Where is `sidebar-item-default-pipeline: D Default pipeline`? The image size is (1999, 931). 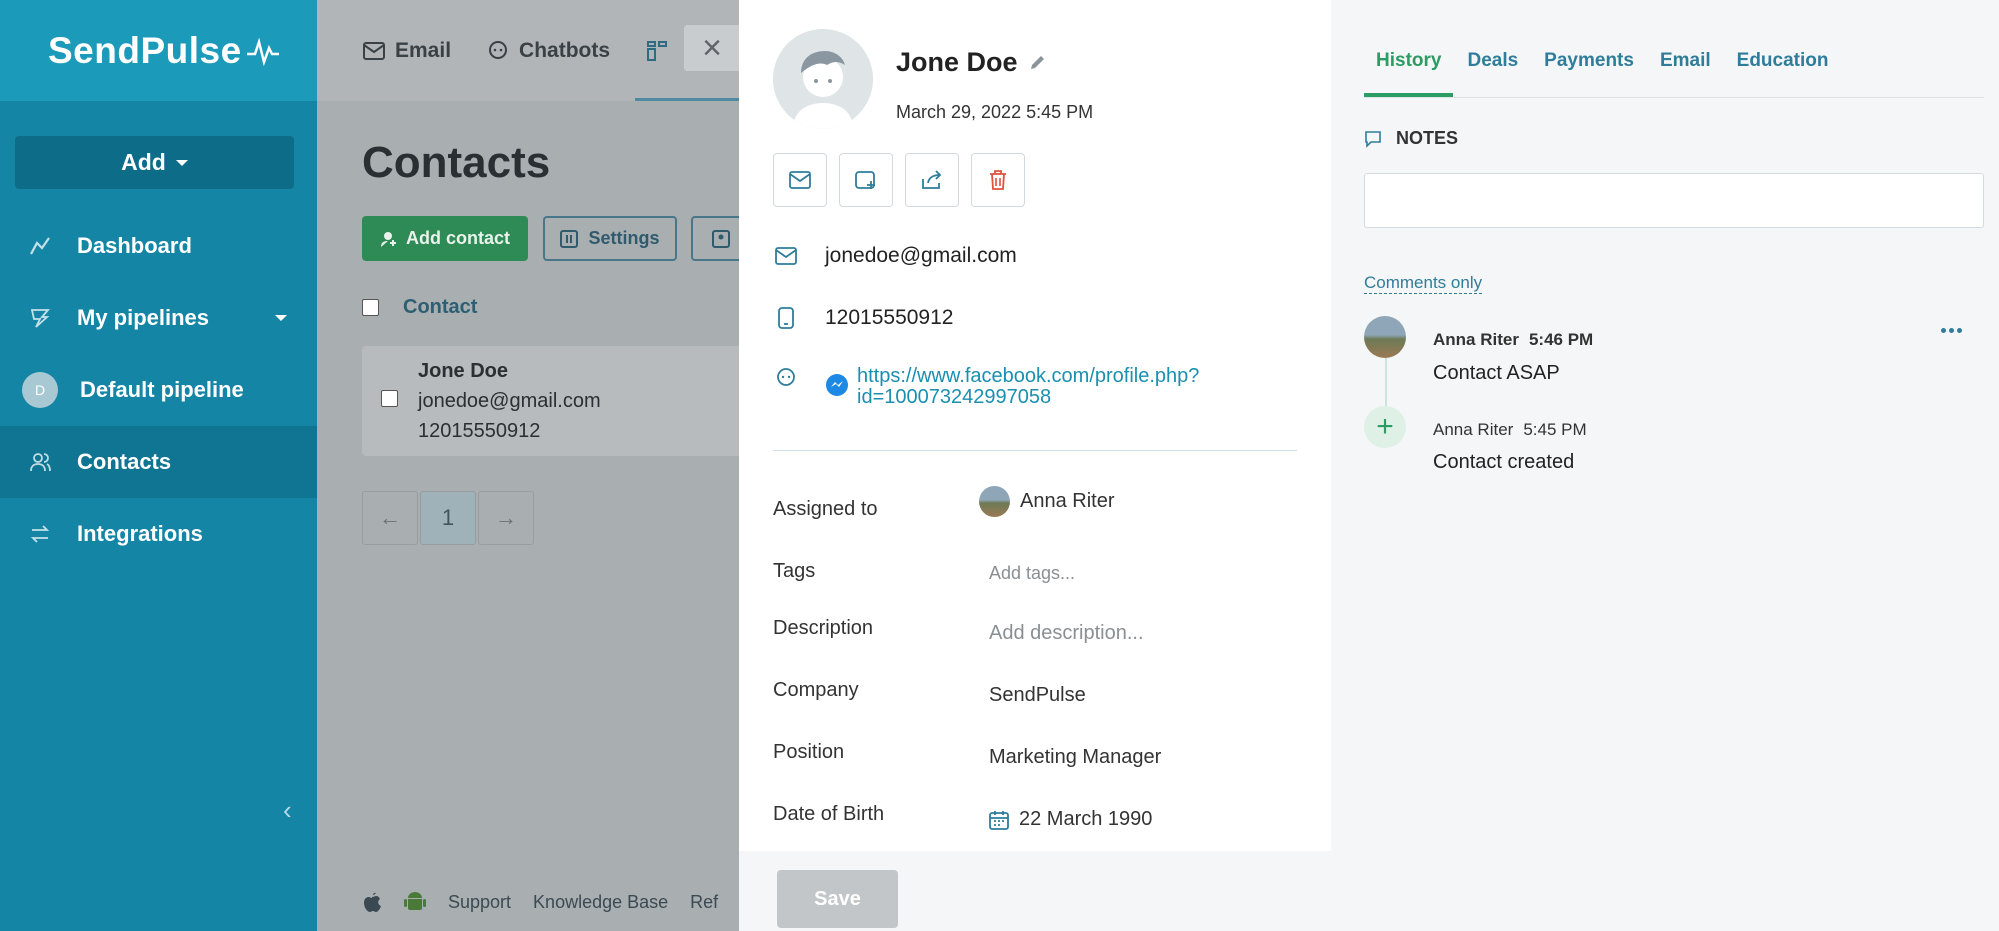
sidebar-item-default-pipeline: D Default pipeline is located at coordinates (158, 390).